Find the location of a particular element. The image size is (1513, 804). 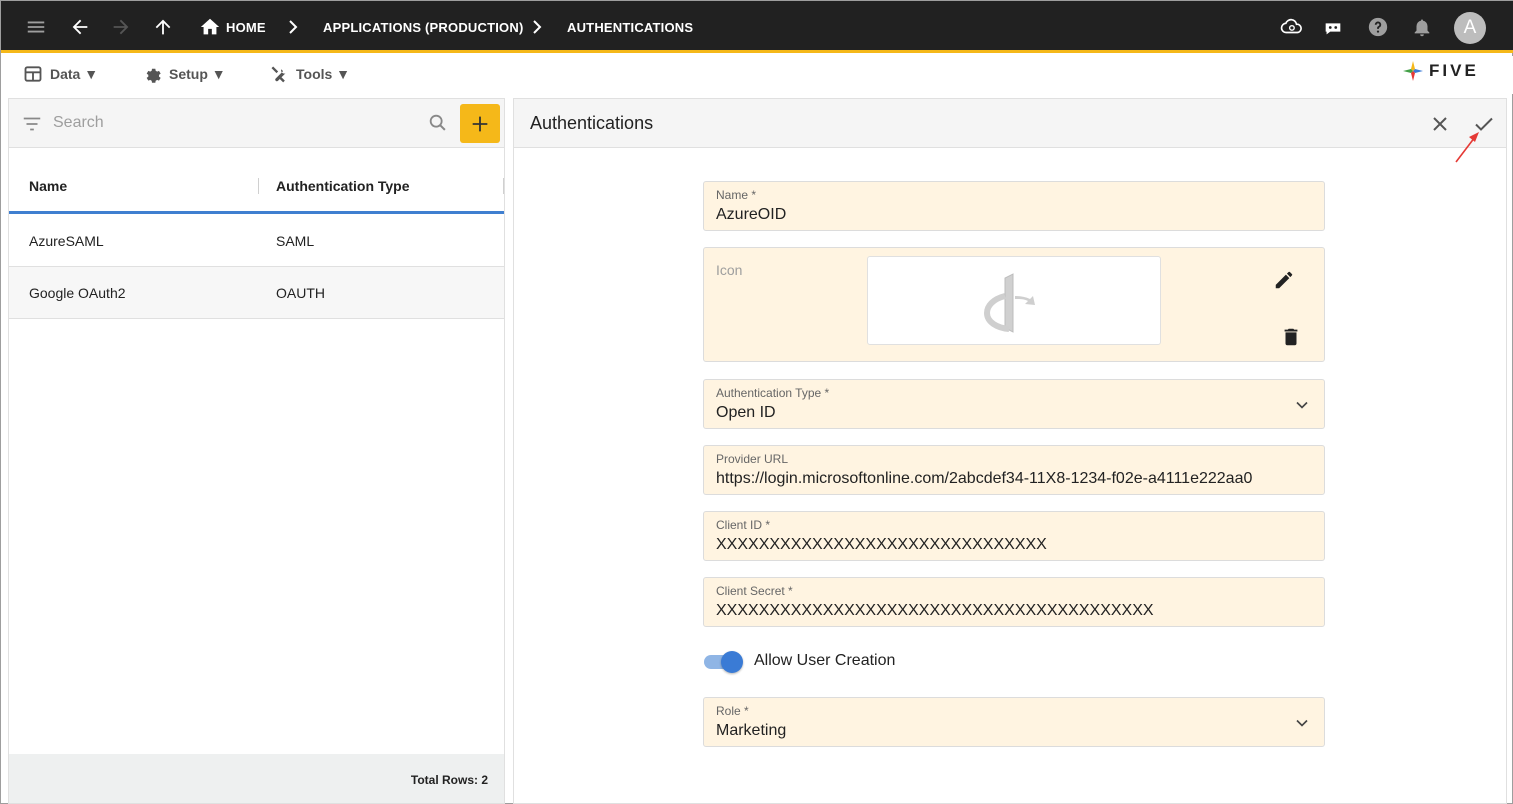

setup-menu-label: Setup ▼ is located at coordinates (197, 74).